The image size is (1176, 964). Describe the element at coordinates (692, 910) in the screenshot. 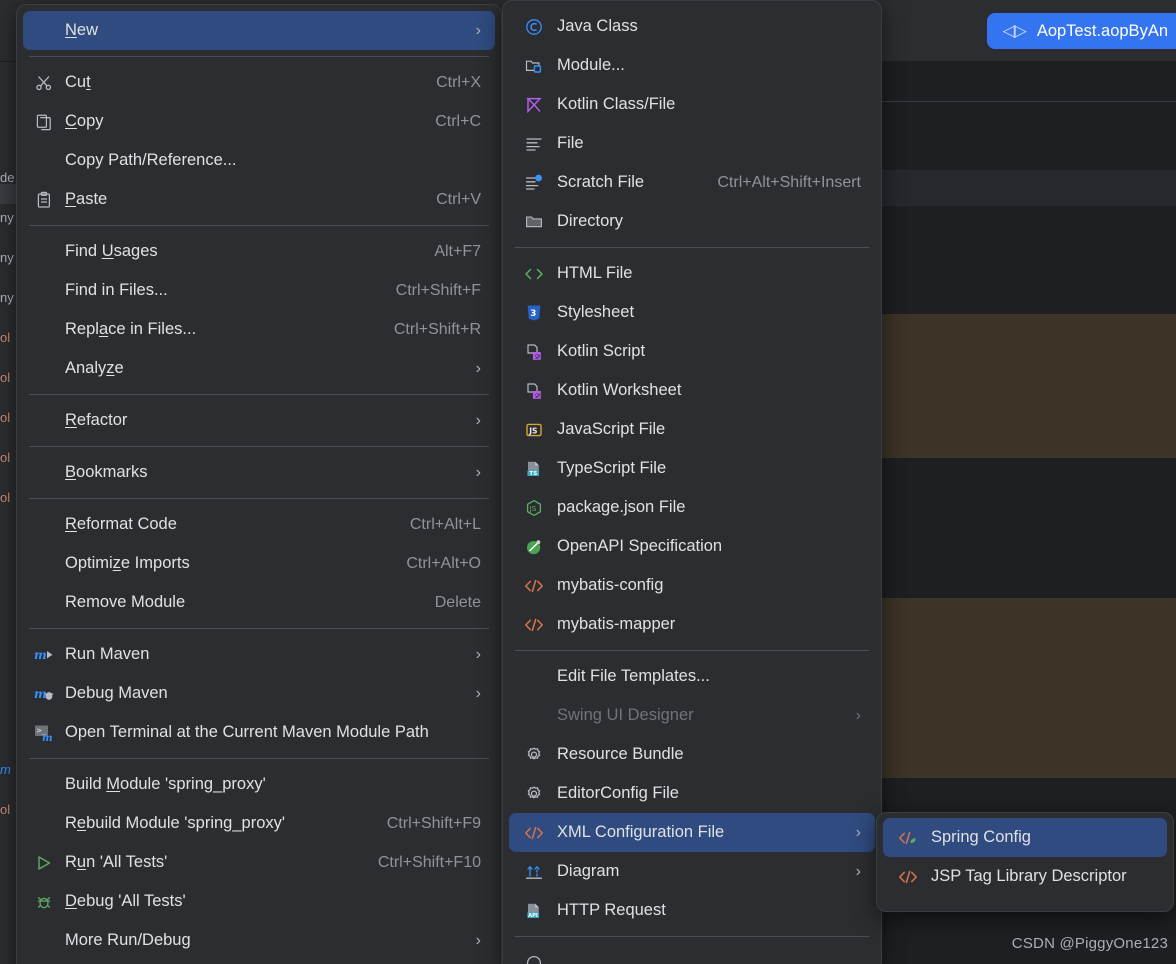

I see `menu-item-http-request: API HTTP Request` at that location.